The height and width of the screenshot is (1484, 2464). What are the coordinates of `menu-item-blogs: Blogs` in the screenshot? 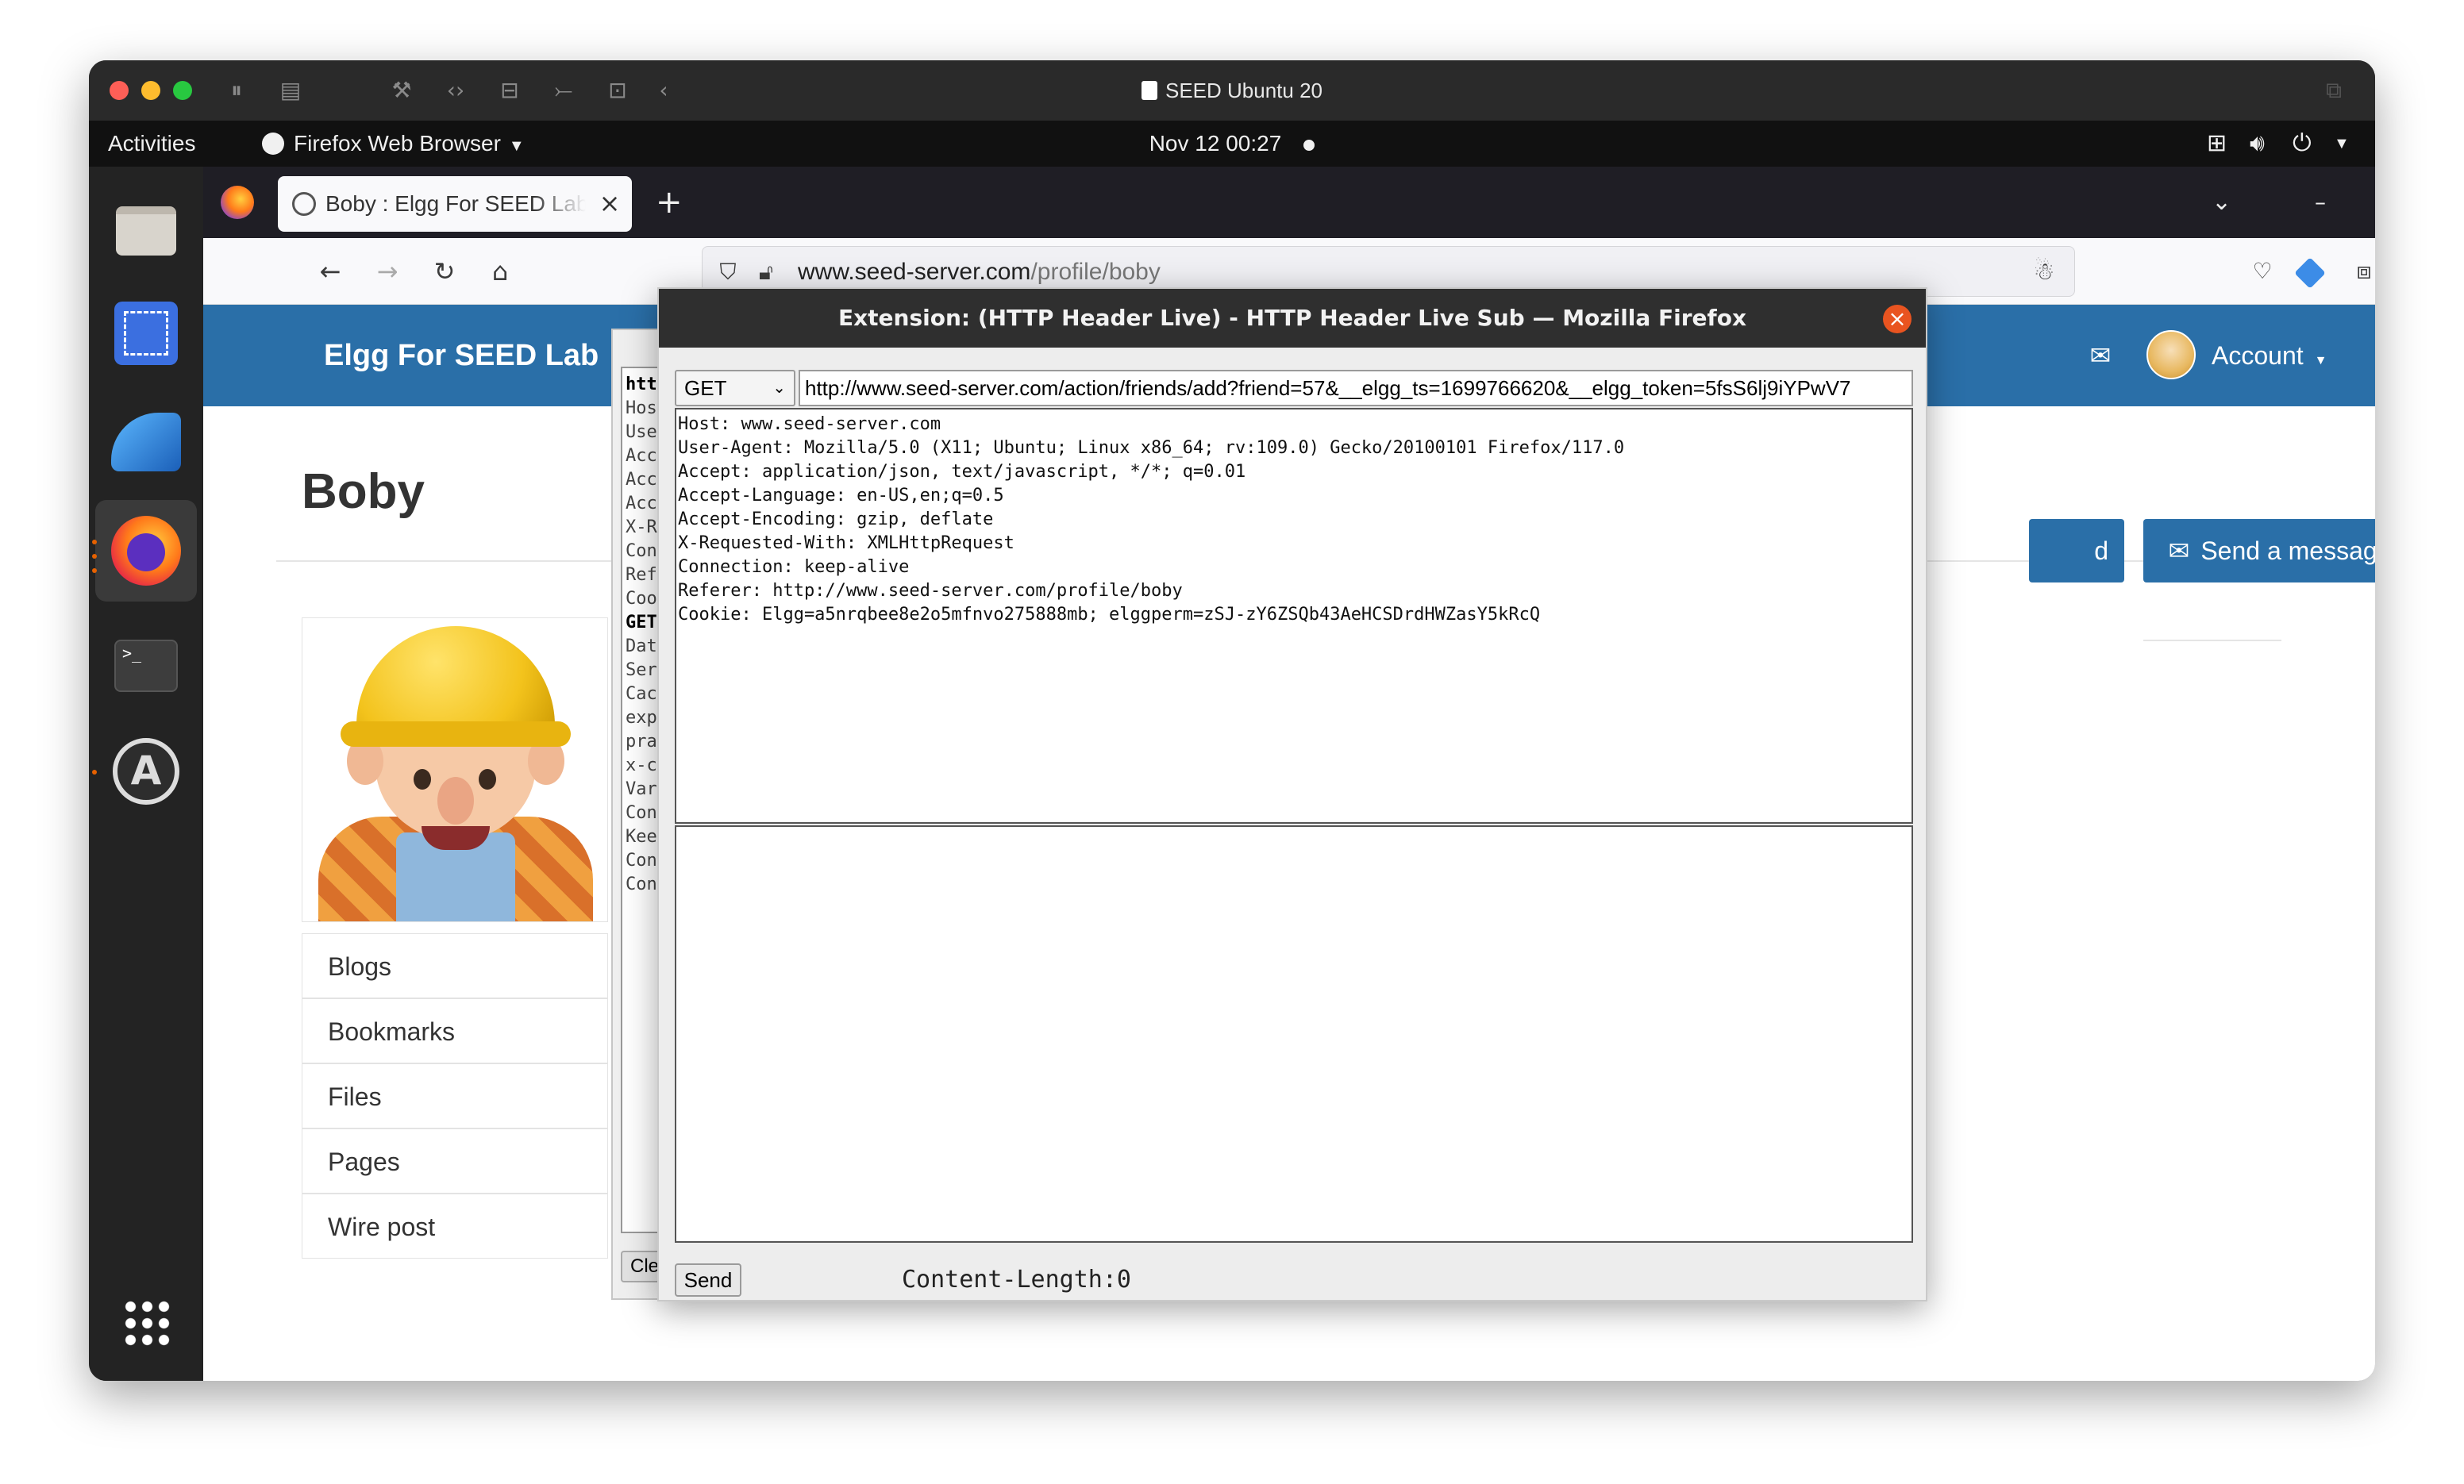 It's located at (455, 965).